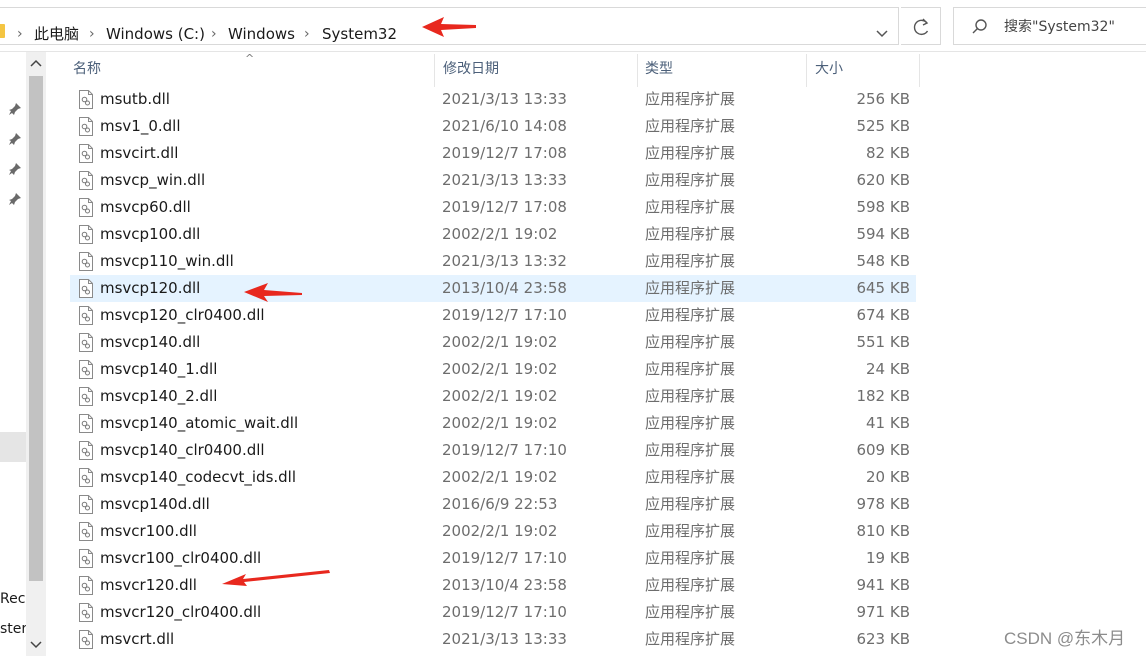  I want to click on breadcrumb-system32: System32, so click(359, 34).